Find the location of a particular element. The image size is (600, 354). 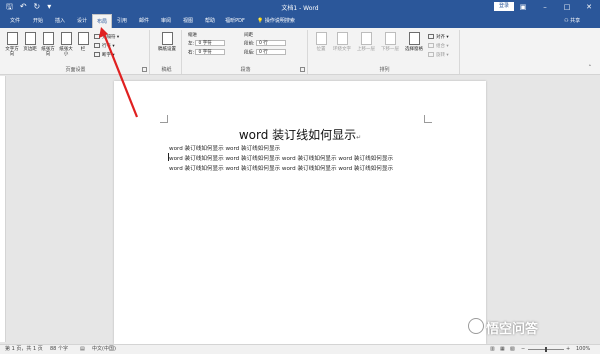

read-mode-icon: ▥ is located at coordinates (492, 349).